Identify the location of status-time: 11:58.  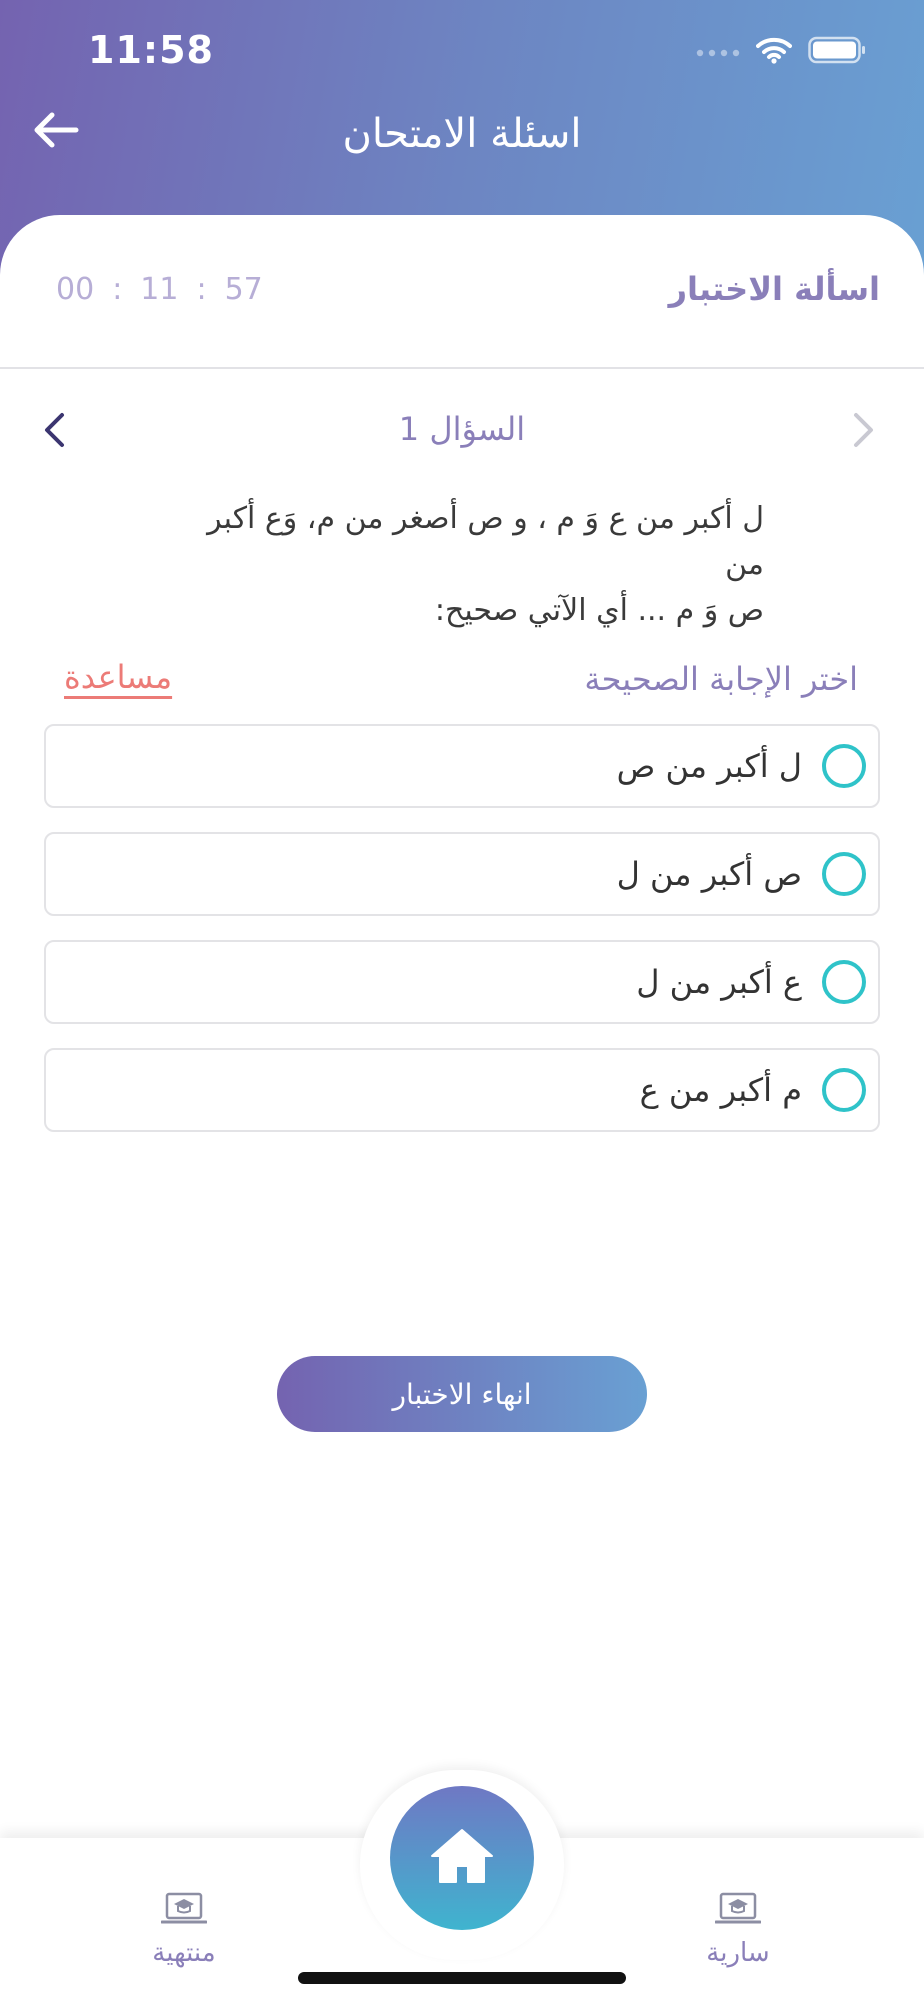
(151, 50).